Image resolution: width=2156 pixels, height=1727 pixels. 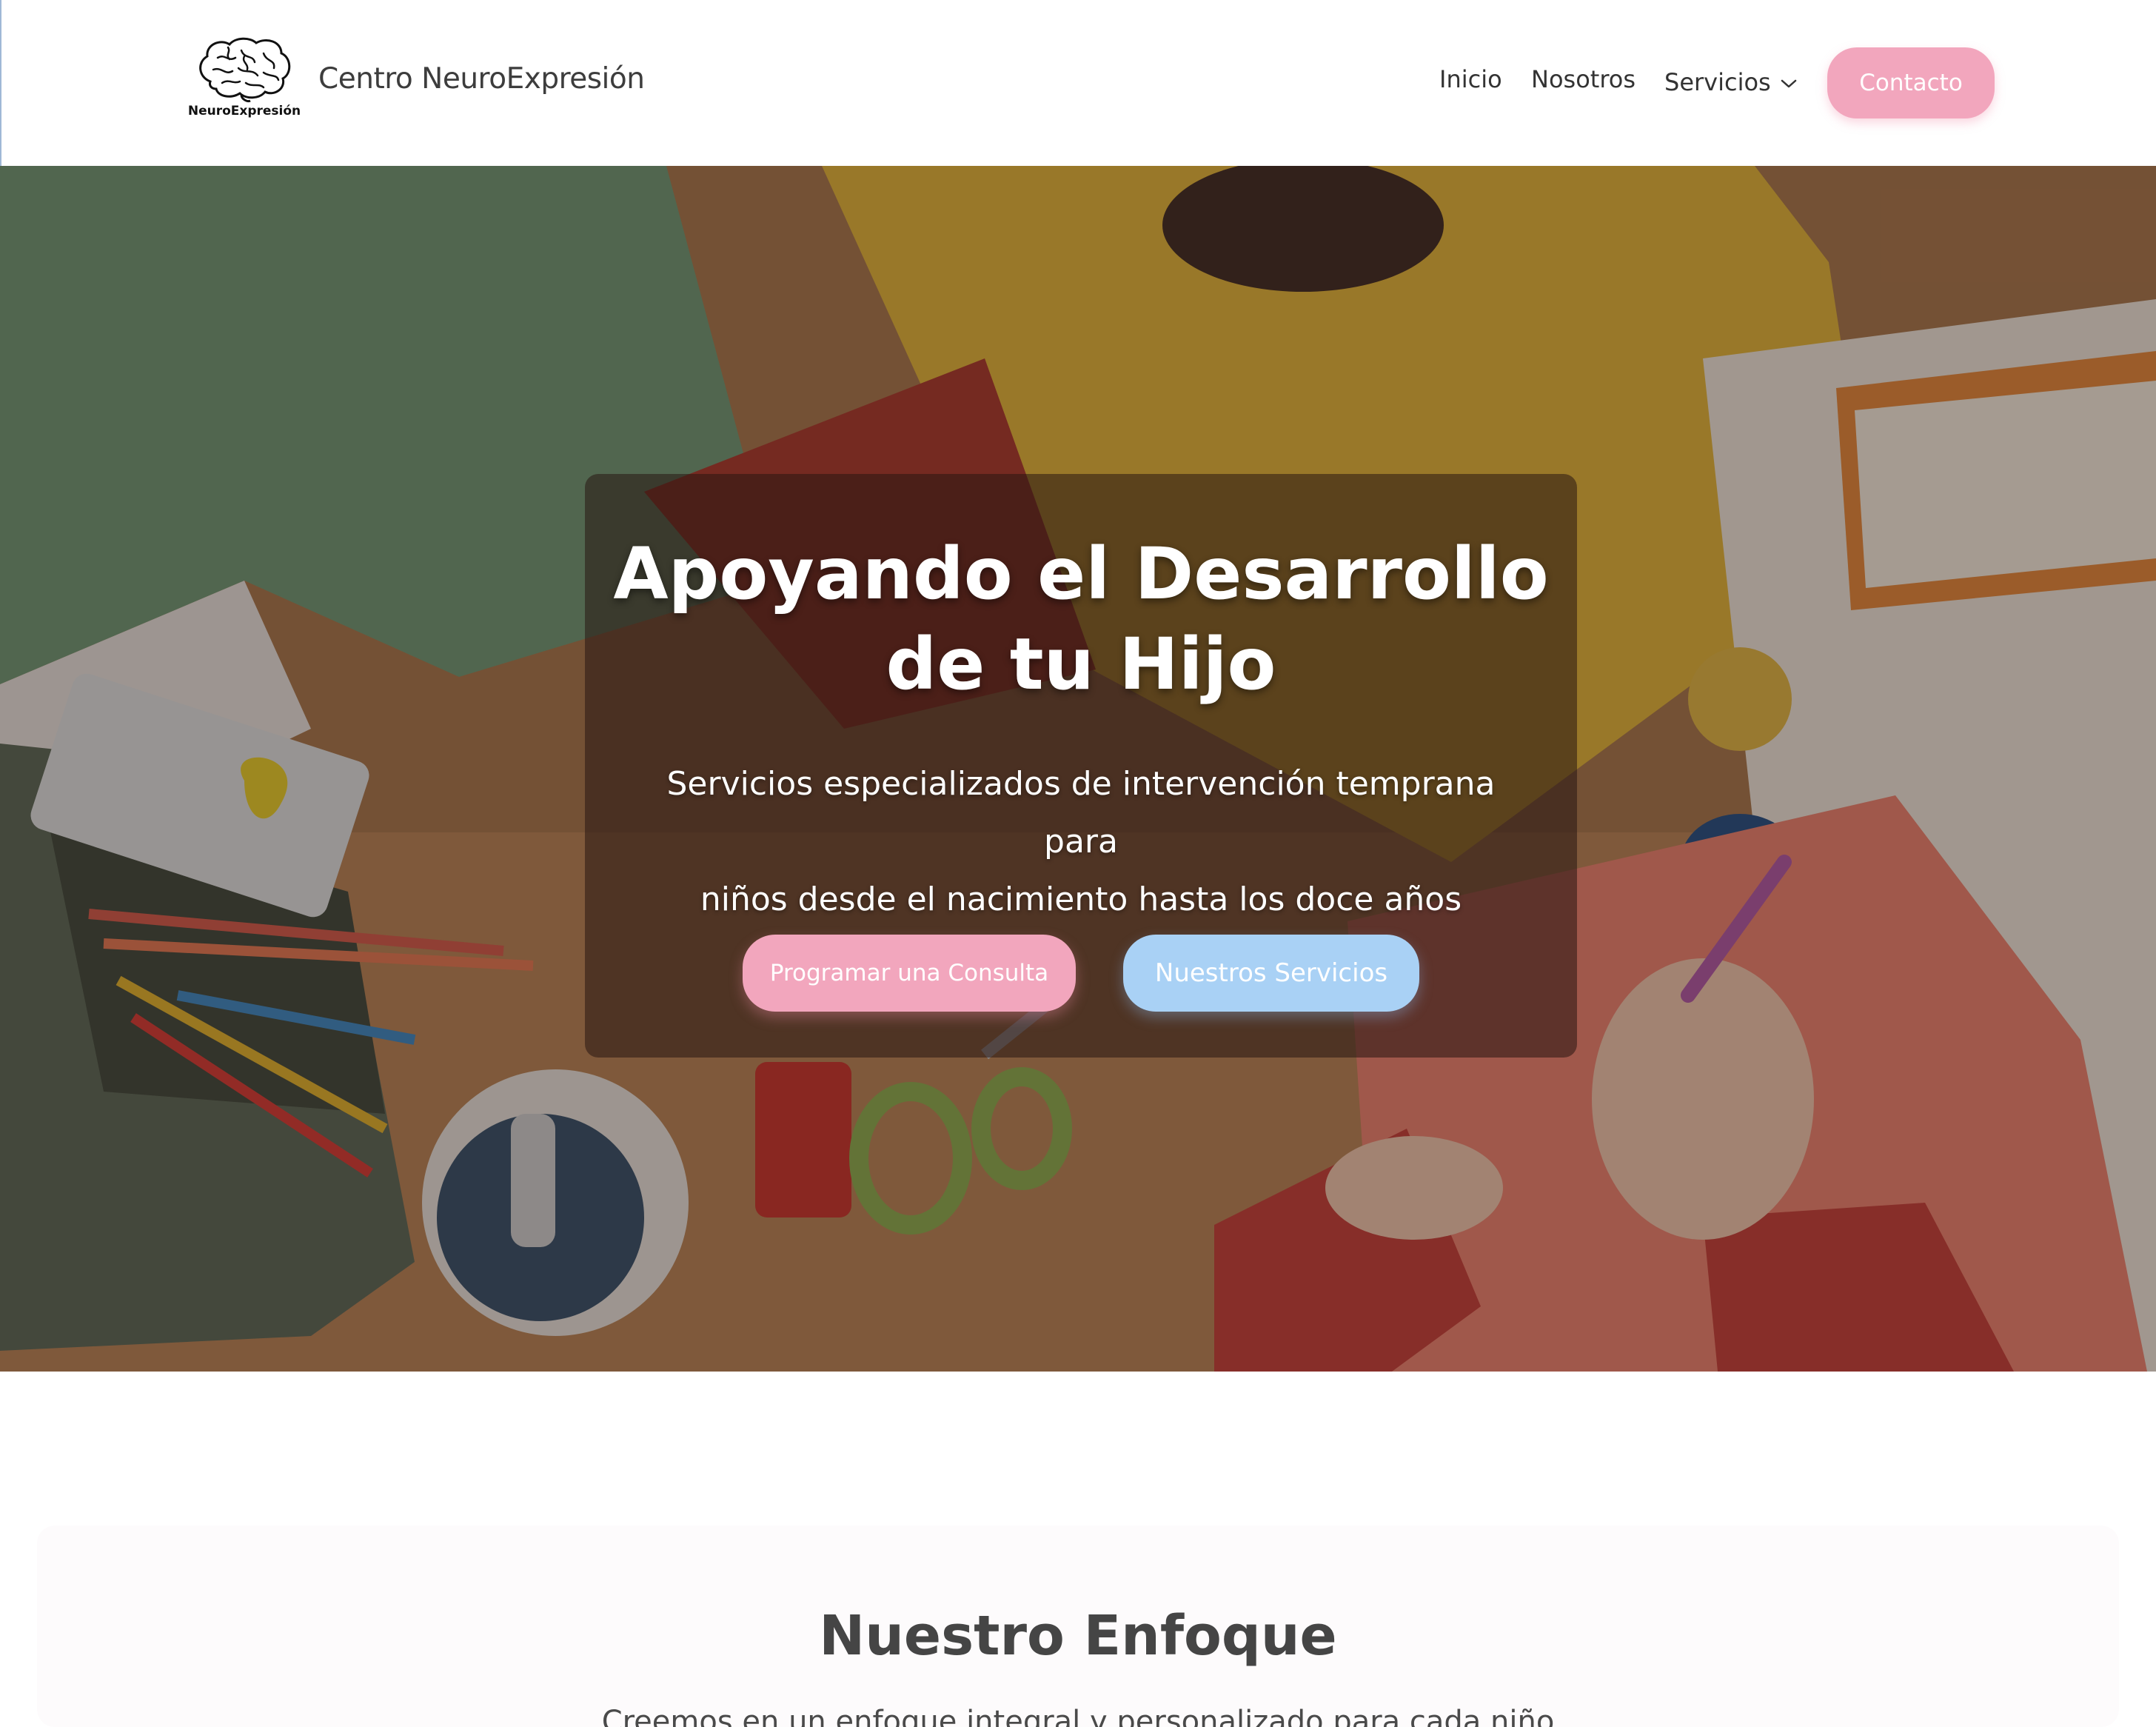 What do you see at coordinates (1078, 1636) in the screenshot?
I see `approach-title: Nuestro Enfoque` at bounding box center [1078, 1636].